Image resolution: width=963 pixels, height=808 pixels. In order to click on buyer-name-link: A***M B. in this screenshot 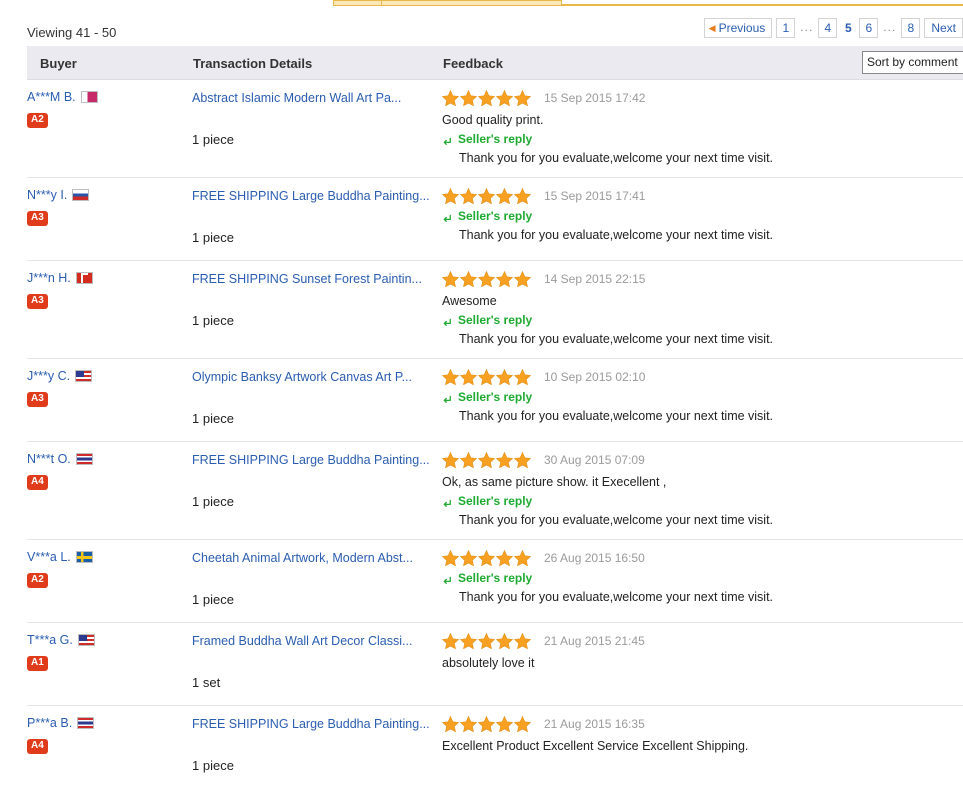, I will do `click(51, 97)`.